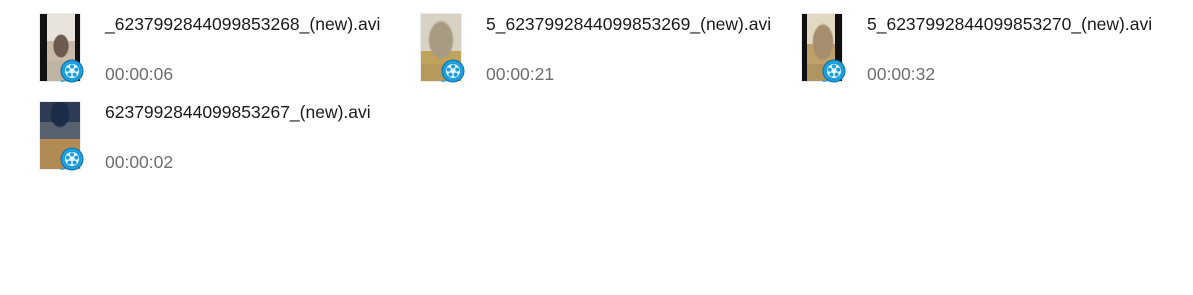 This screenshot has height=295, width=1193. What do you see at coordinates (520, 74) in the screenshot?
I see `file-duration: 00:00:21` at bounding box center [520, 74].